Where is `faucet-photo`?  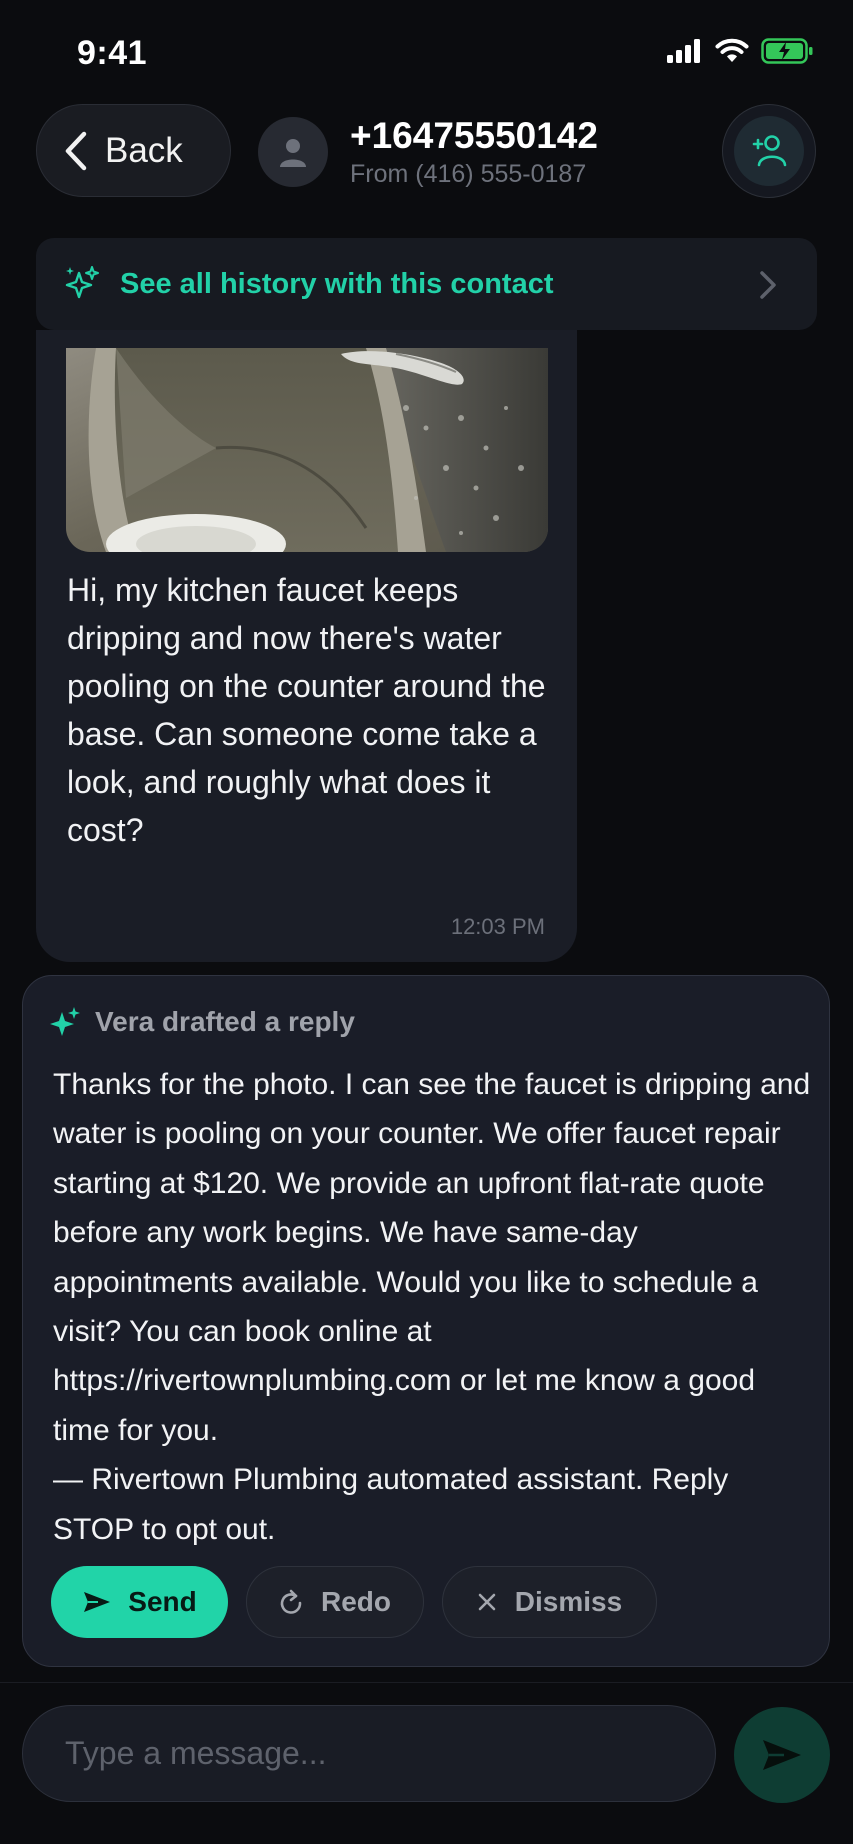 faucet-photo is located at coordinates (307, 450).